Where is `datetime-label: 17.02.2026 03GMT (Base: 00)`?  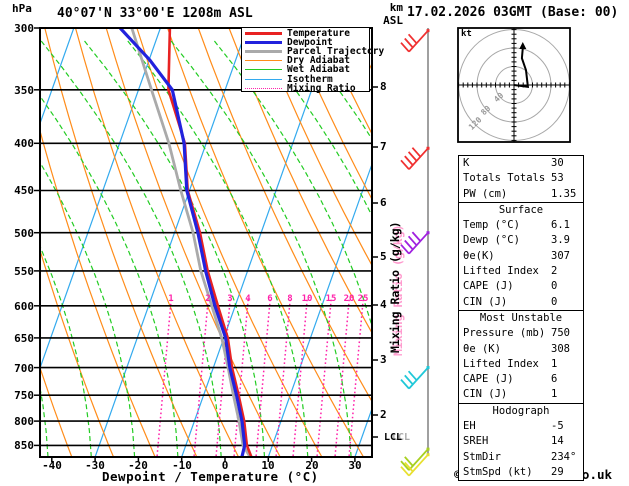 datetime-label: 17.02.2026 03GMT (Base: 00) is located at coordinates (513, 12).